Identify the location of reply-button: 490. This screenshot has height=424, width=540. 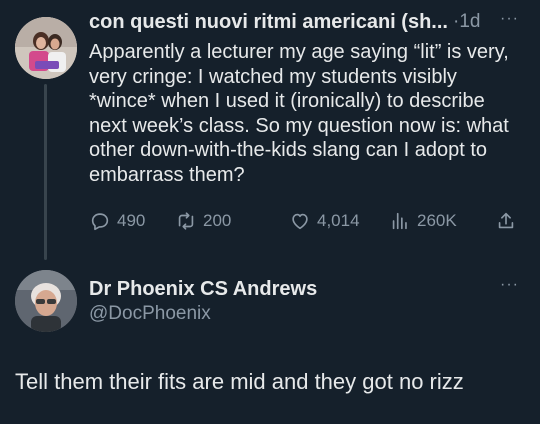
(117, 221).